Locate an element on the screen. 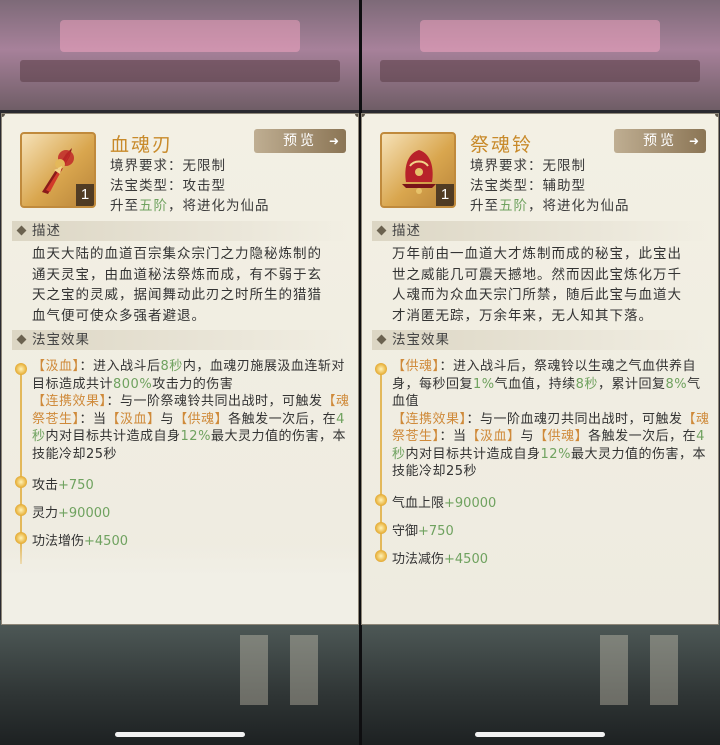 The width and height of the screenshot is (720, 745). stat-skill-reduction: 功法减伤+4500 is located at coordinates (440, 559).